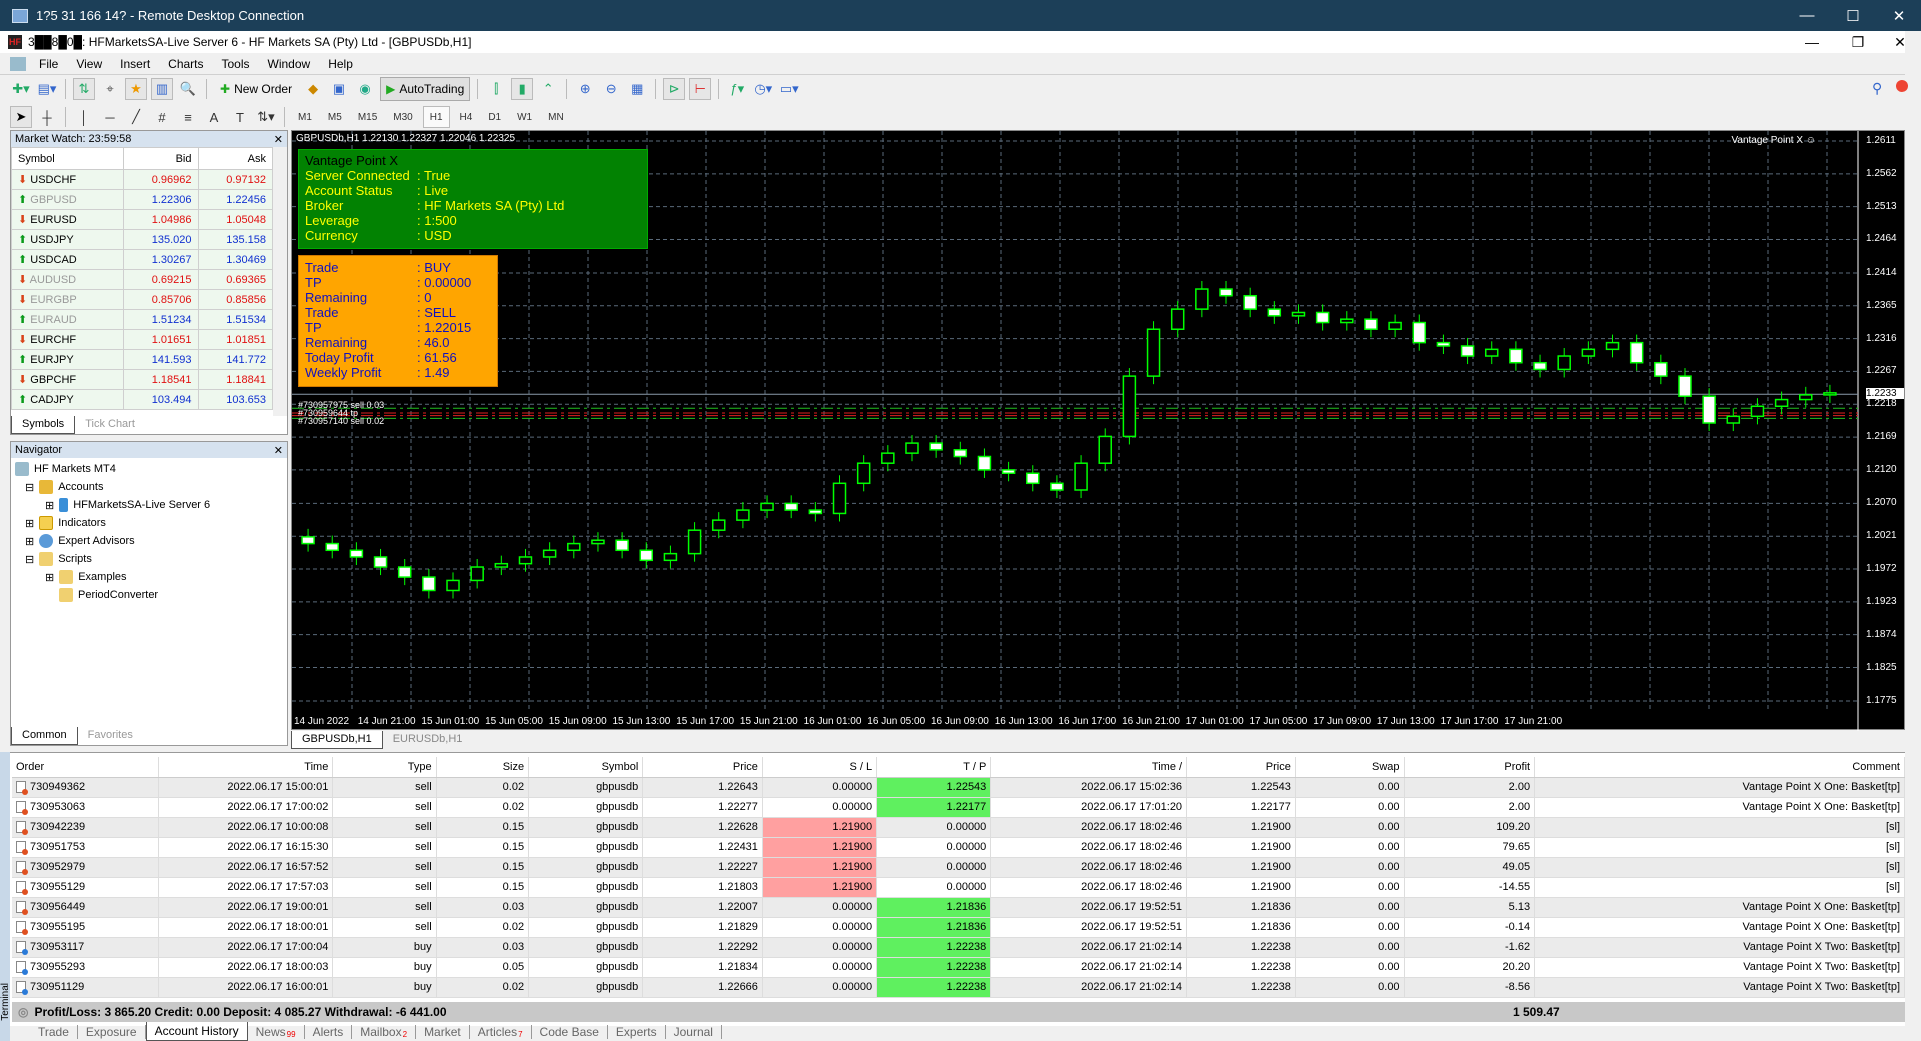  Describe the element at coordinates (674, 89) in the screenshot. I see `auto-scroll-icon: ⊳` at that location.